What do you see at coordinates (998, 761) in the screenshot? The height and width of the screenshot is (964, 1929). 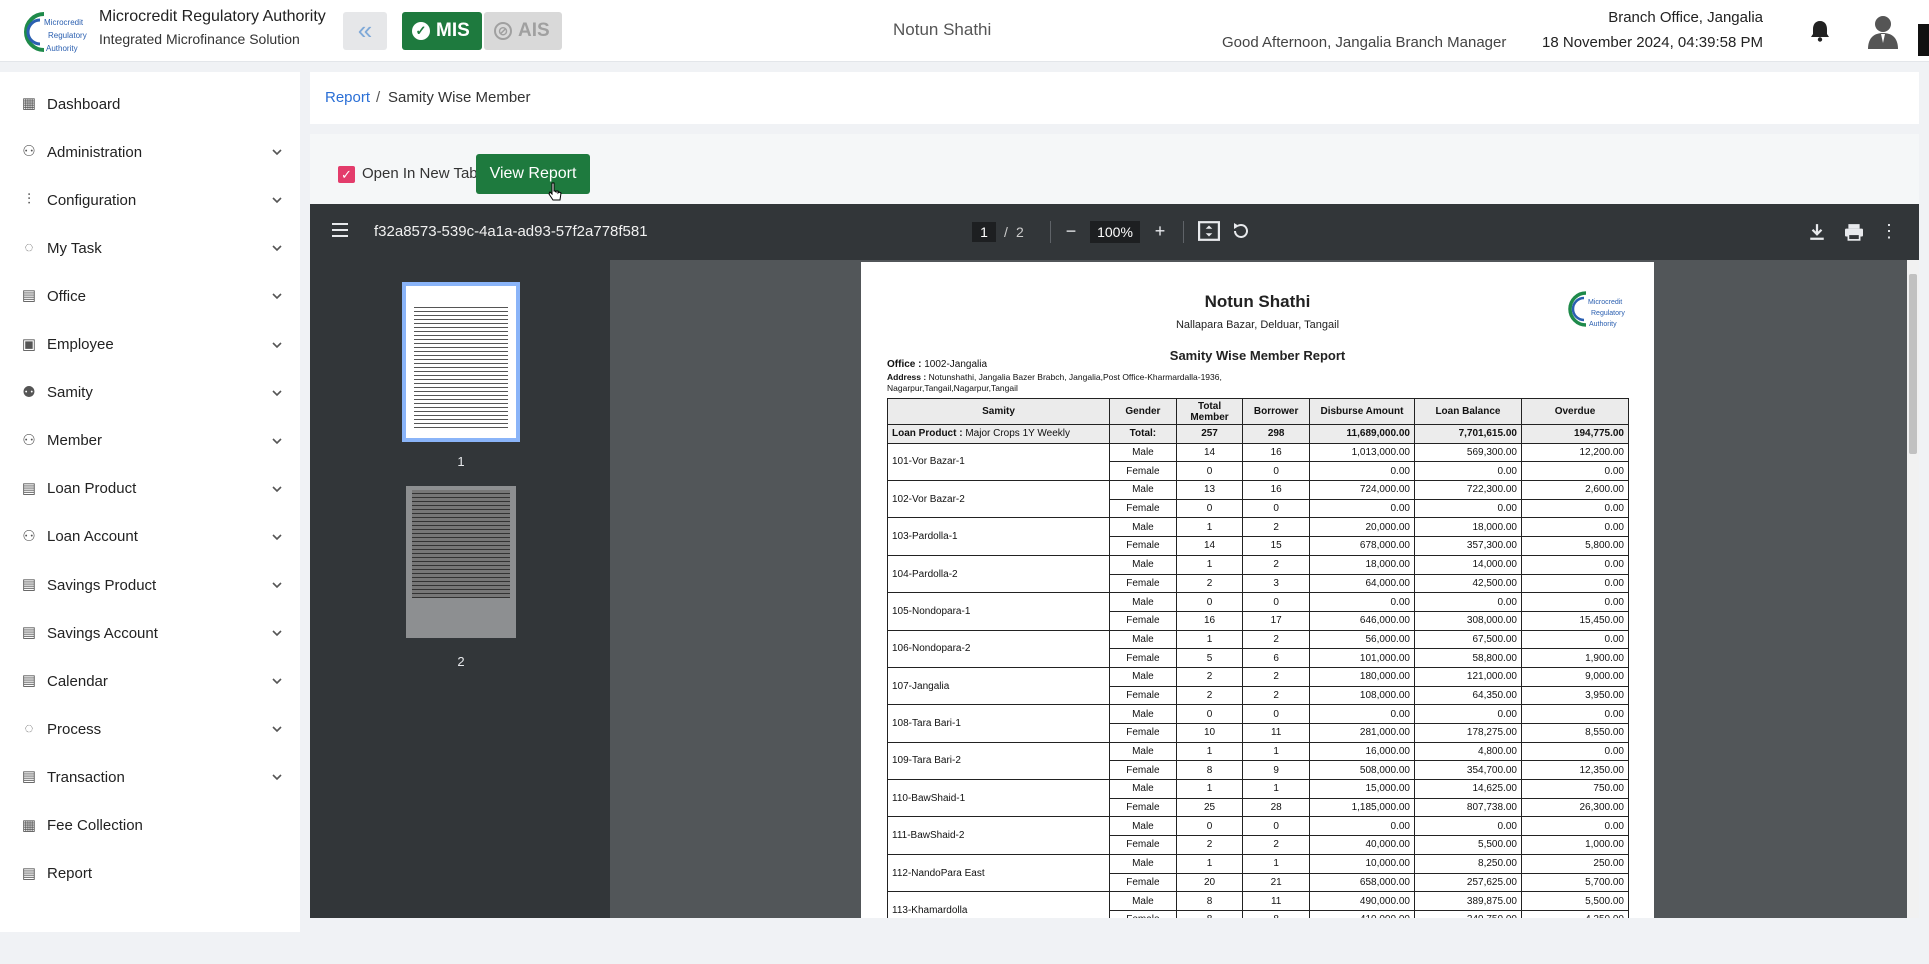 I see `table-cell: 109-Tara Bari-2` at bounding box center [998, 761].